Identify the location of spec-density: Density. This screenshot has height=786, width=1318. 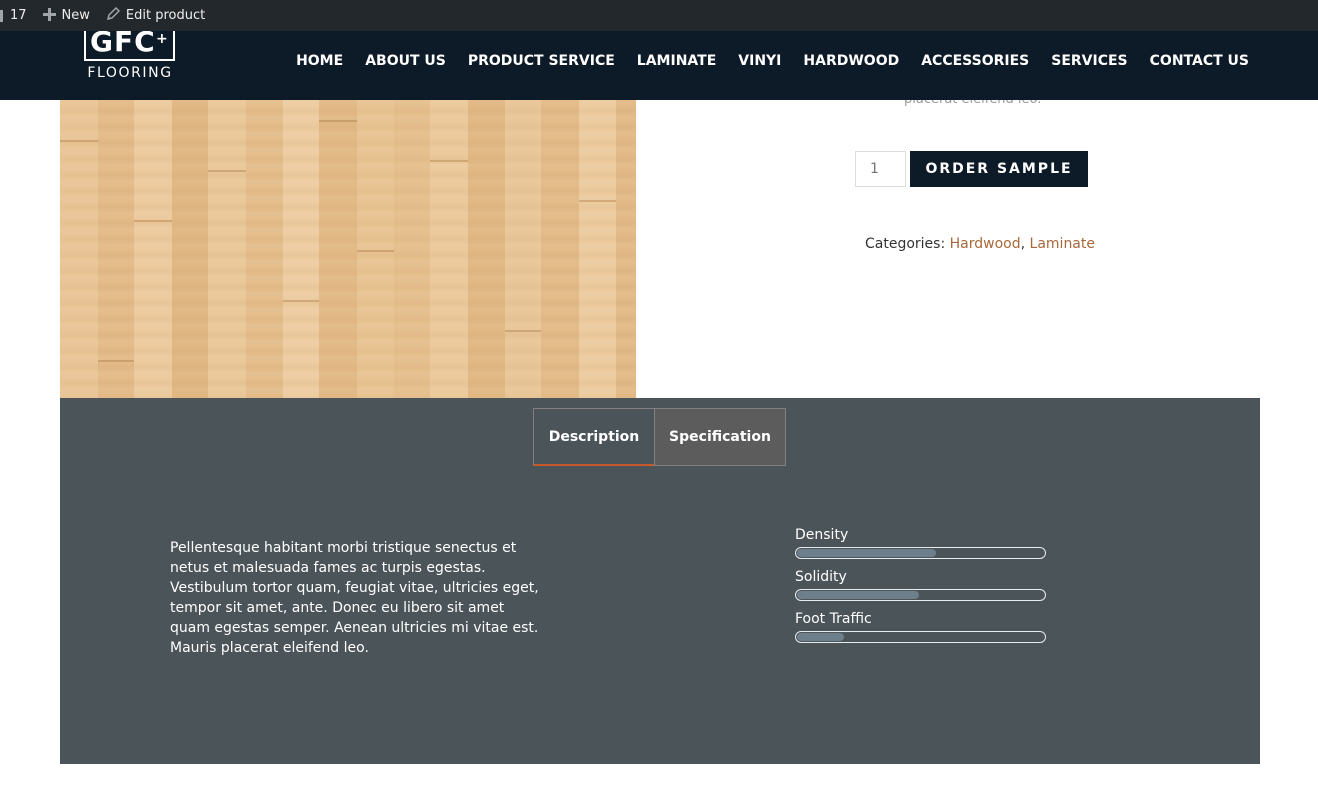
(921, 542).